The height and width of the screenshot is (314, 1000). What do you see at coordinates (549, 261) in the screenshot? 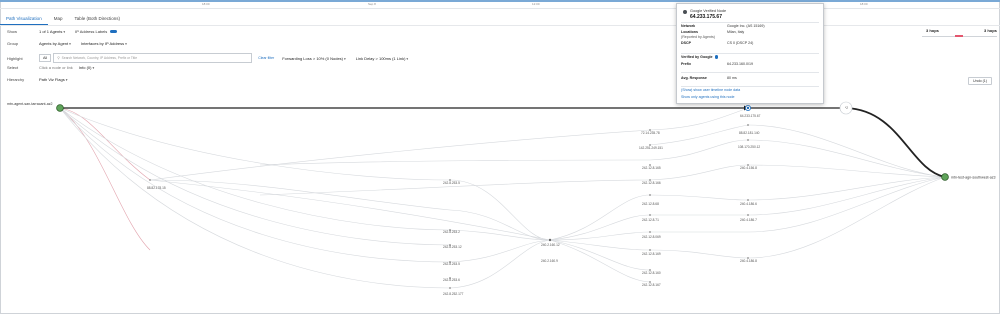
I see `node-label: 240.2.160.9` at bounding box center [549, 261].